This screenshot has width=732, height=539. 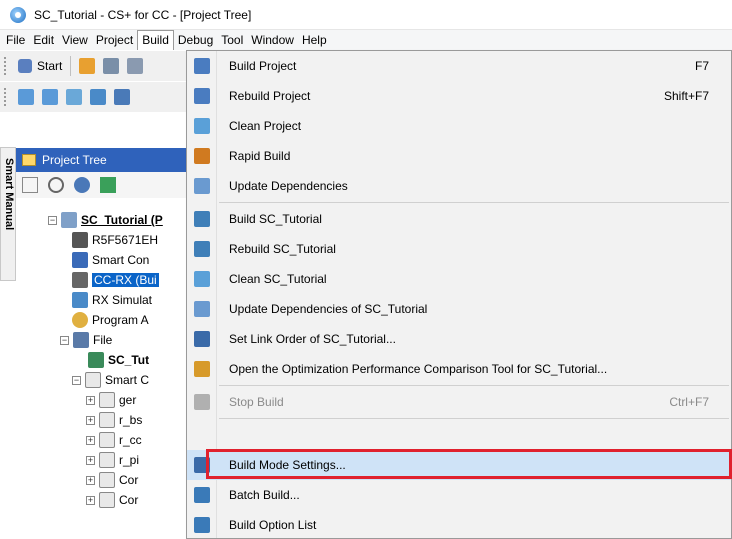 I want to click on download-icon, so click(x=74, y=97).